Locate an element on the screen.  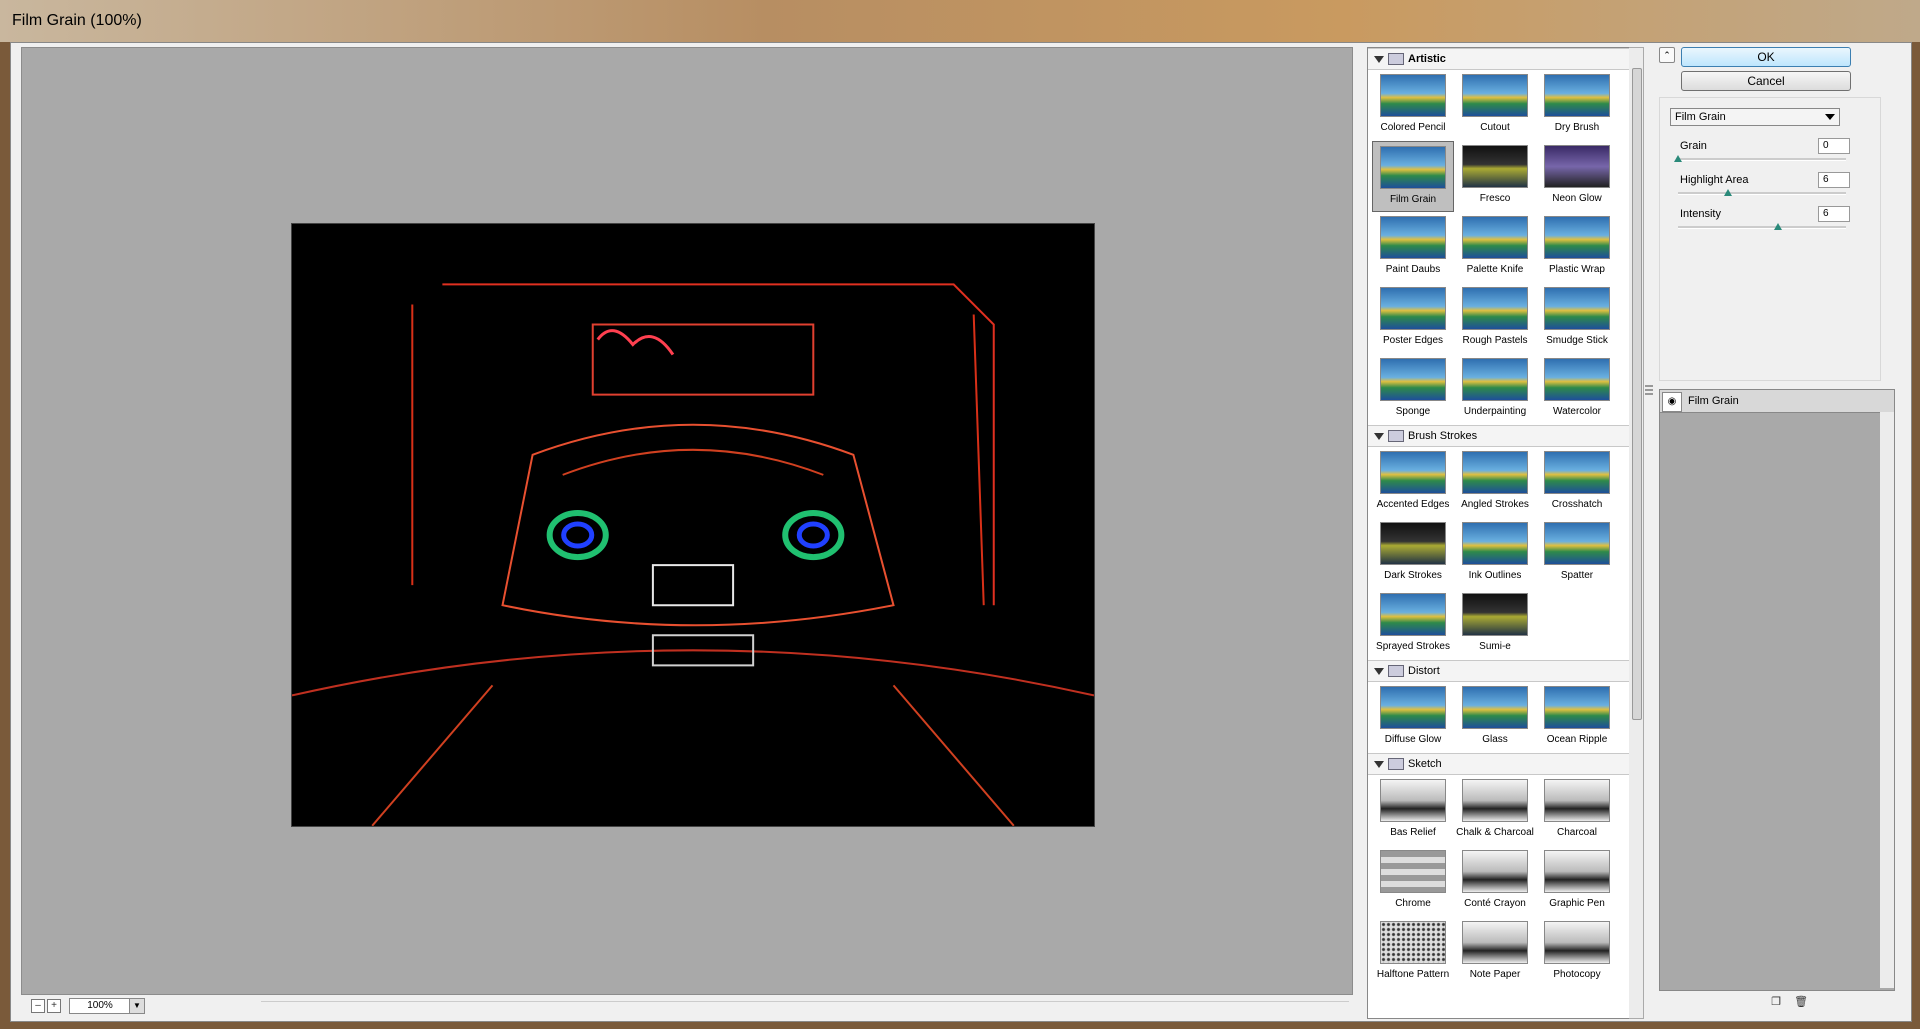
filter-thumbnail: Plastic Wrap is located at coordinates (1577, 247).